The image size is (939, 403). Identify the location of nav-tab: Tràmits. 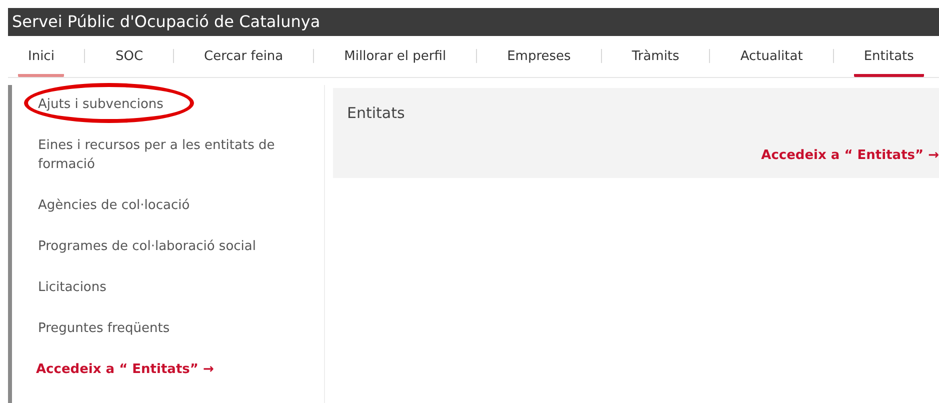
(656, 61).